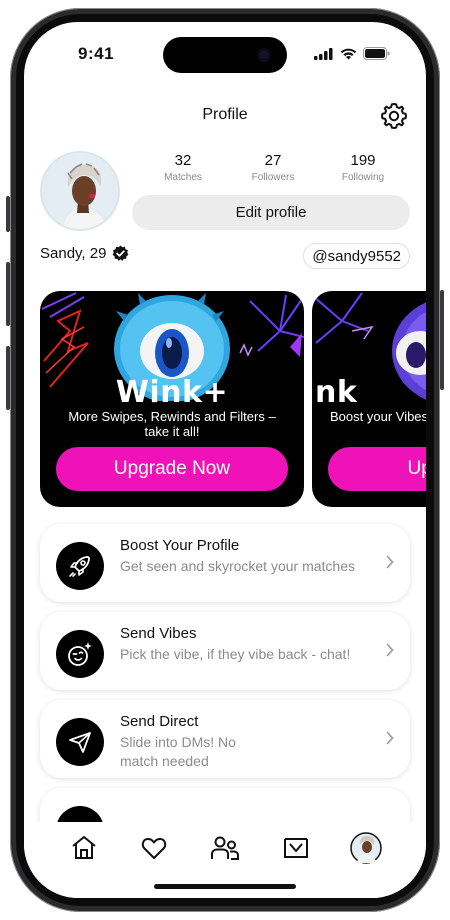 The height and width of the screenshot is (920, 450). Describe the element at coordinates (183, 177) in the screenshot. I see `stat-label: Matches` at that location.